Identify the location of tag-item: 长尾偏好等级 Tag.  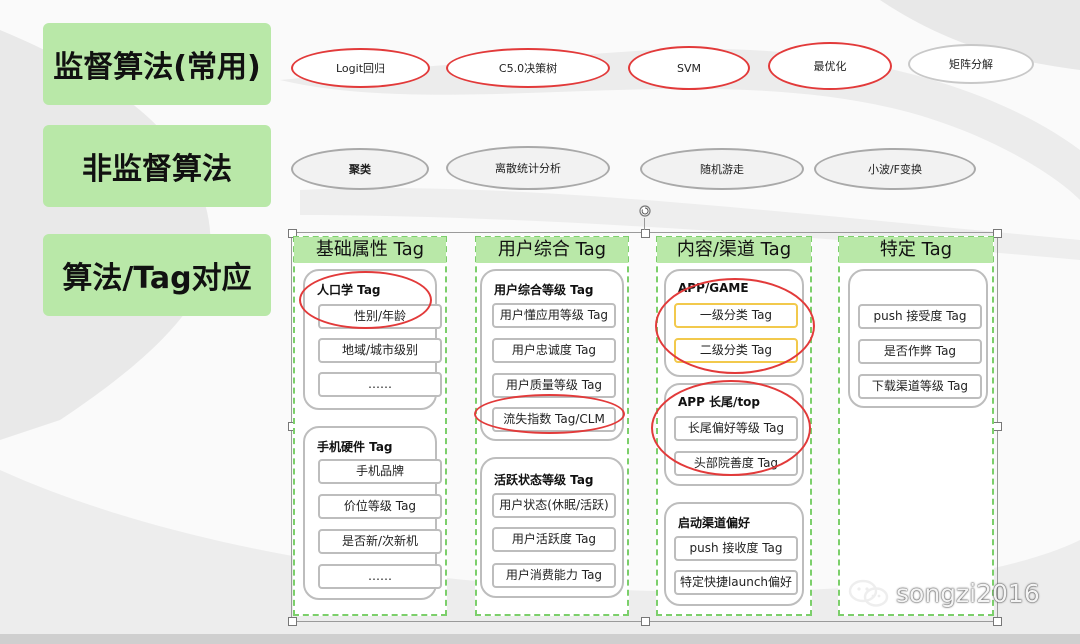
(736, 428).